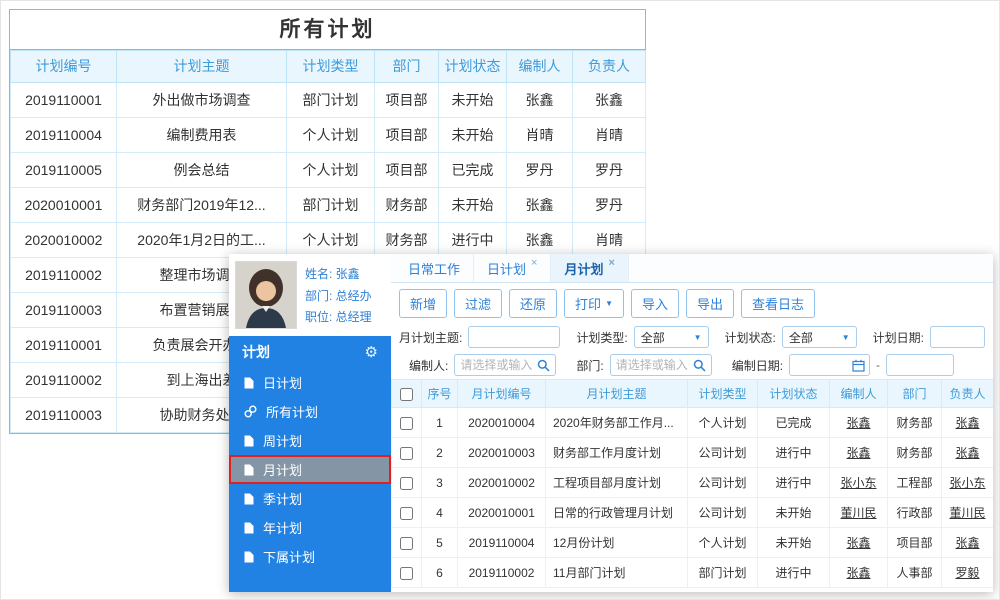  I want to click on table-row: 2019110005 例会总结 个人计划 项目部 已完成 罗丹 罗丹, so click(328, 170).